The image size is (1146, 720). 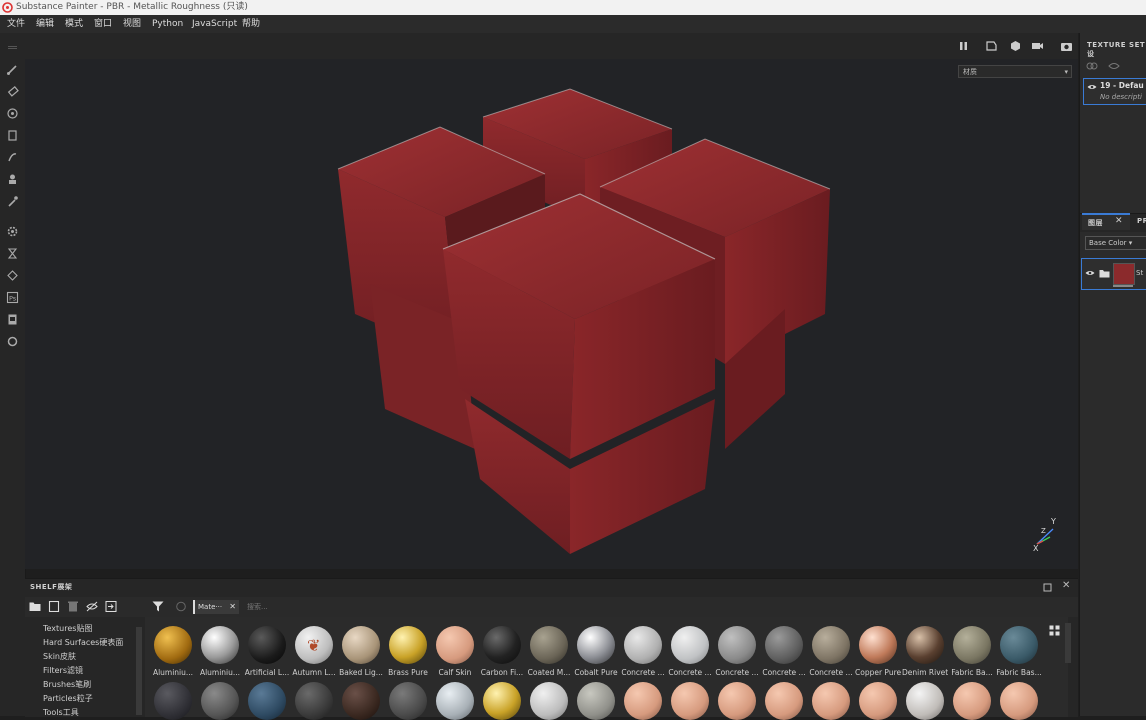 I want to click on geometry-mask-icon, so click(x=12, y=135).